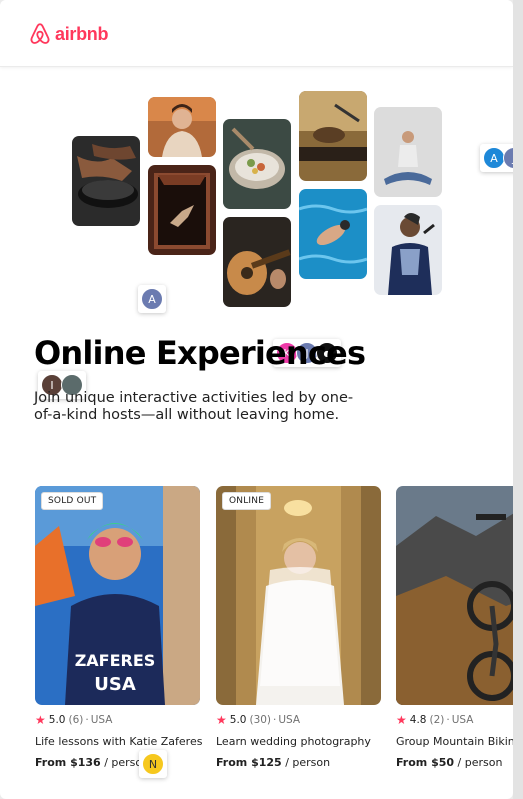 This screenshot has height=799, width=523. Describe the element at coordinates (260, 720) in the screenshot. I see `review-count: (30)` at that location.